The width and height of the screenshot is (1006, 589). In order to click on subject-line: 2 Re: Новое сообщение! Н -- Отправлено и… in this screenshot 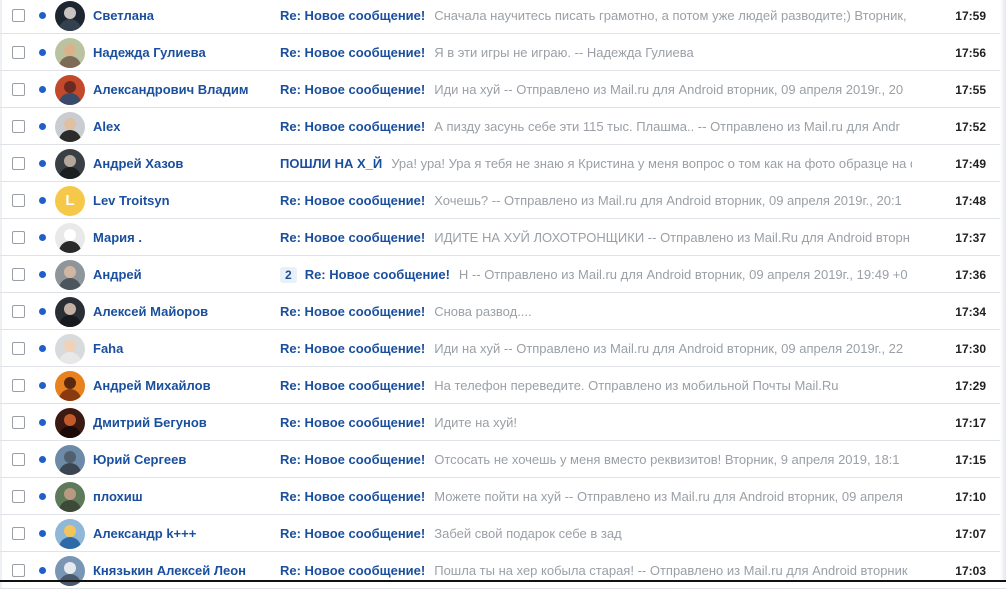, I will do `click(596, 274)`.